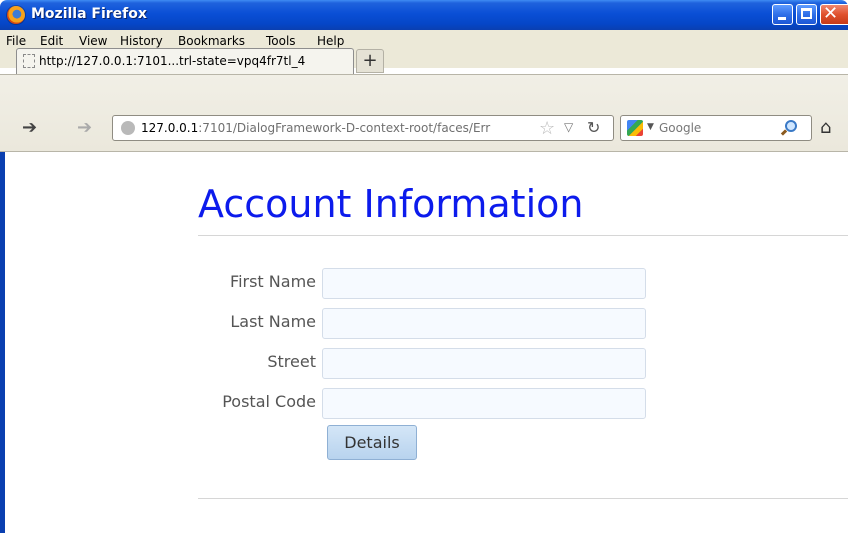  What do you see at coordinates (170, 128) in the screenshot?
I see `url-host: 127.0.0.1` at bounding box center [170, 128].